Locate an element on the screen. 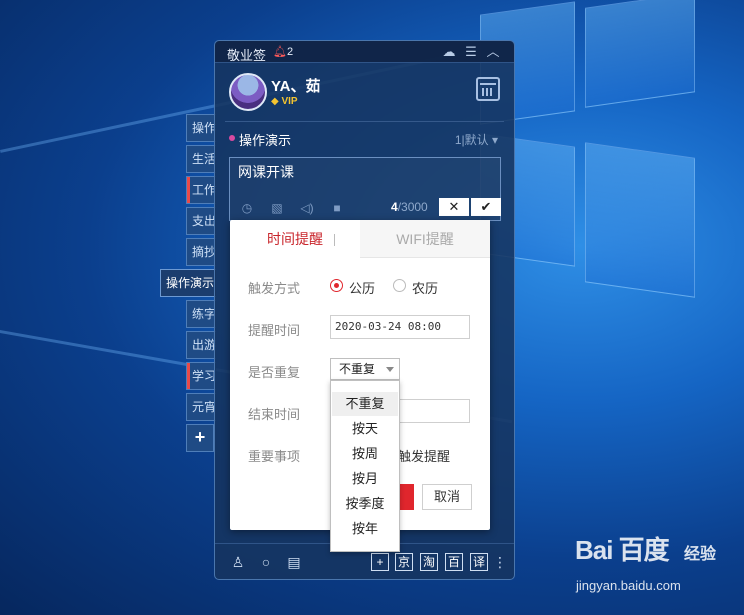  category-tab-3: 支出 is located at coordinates (201, 221).